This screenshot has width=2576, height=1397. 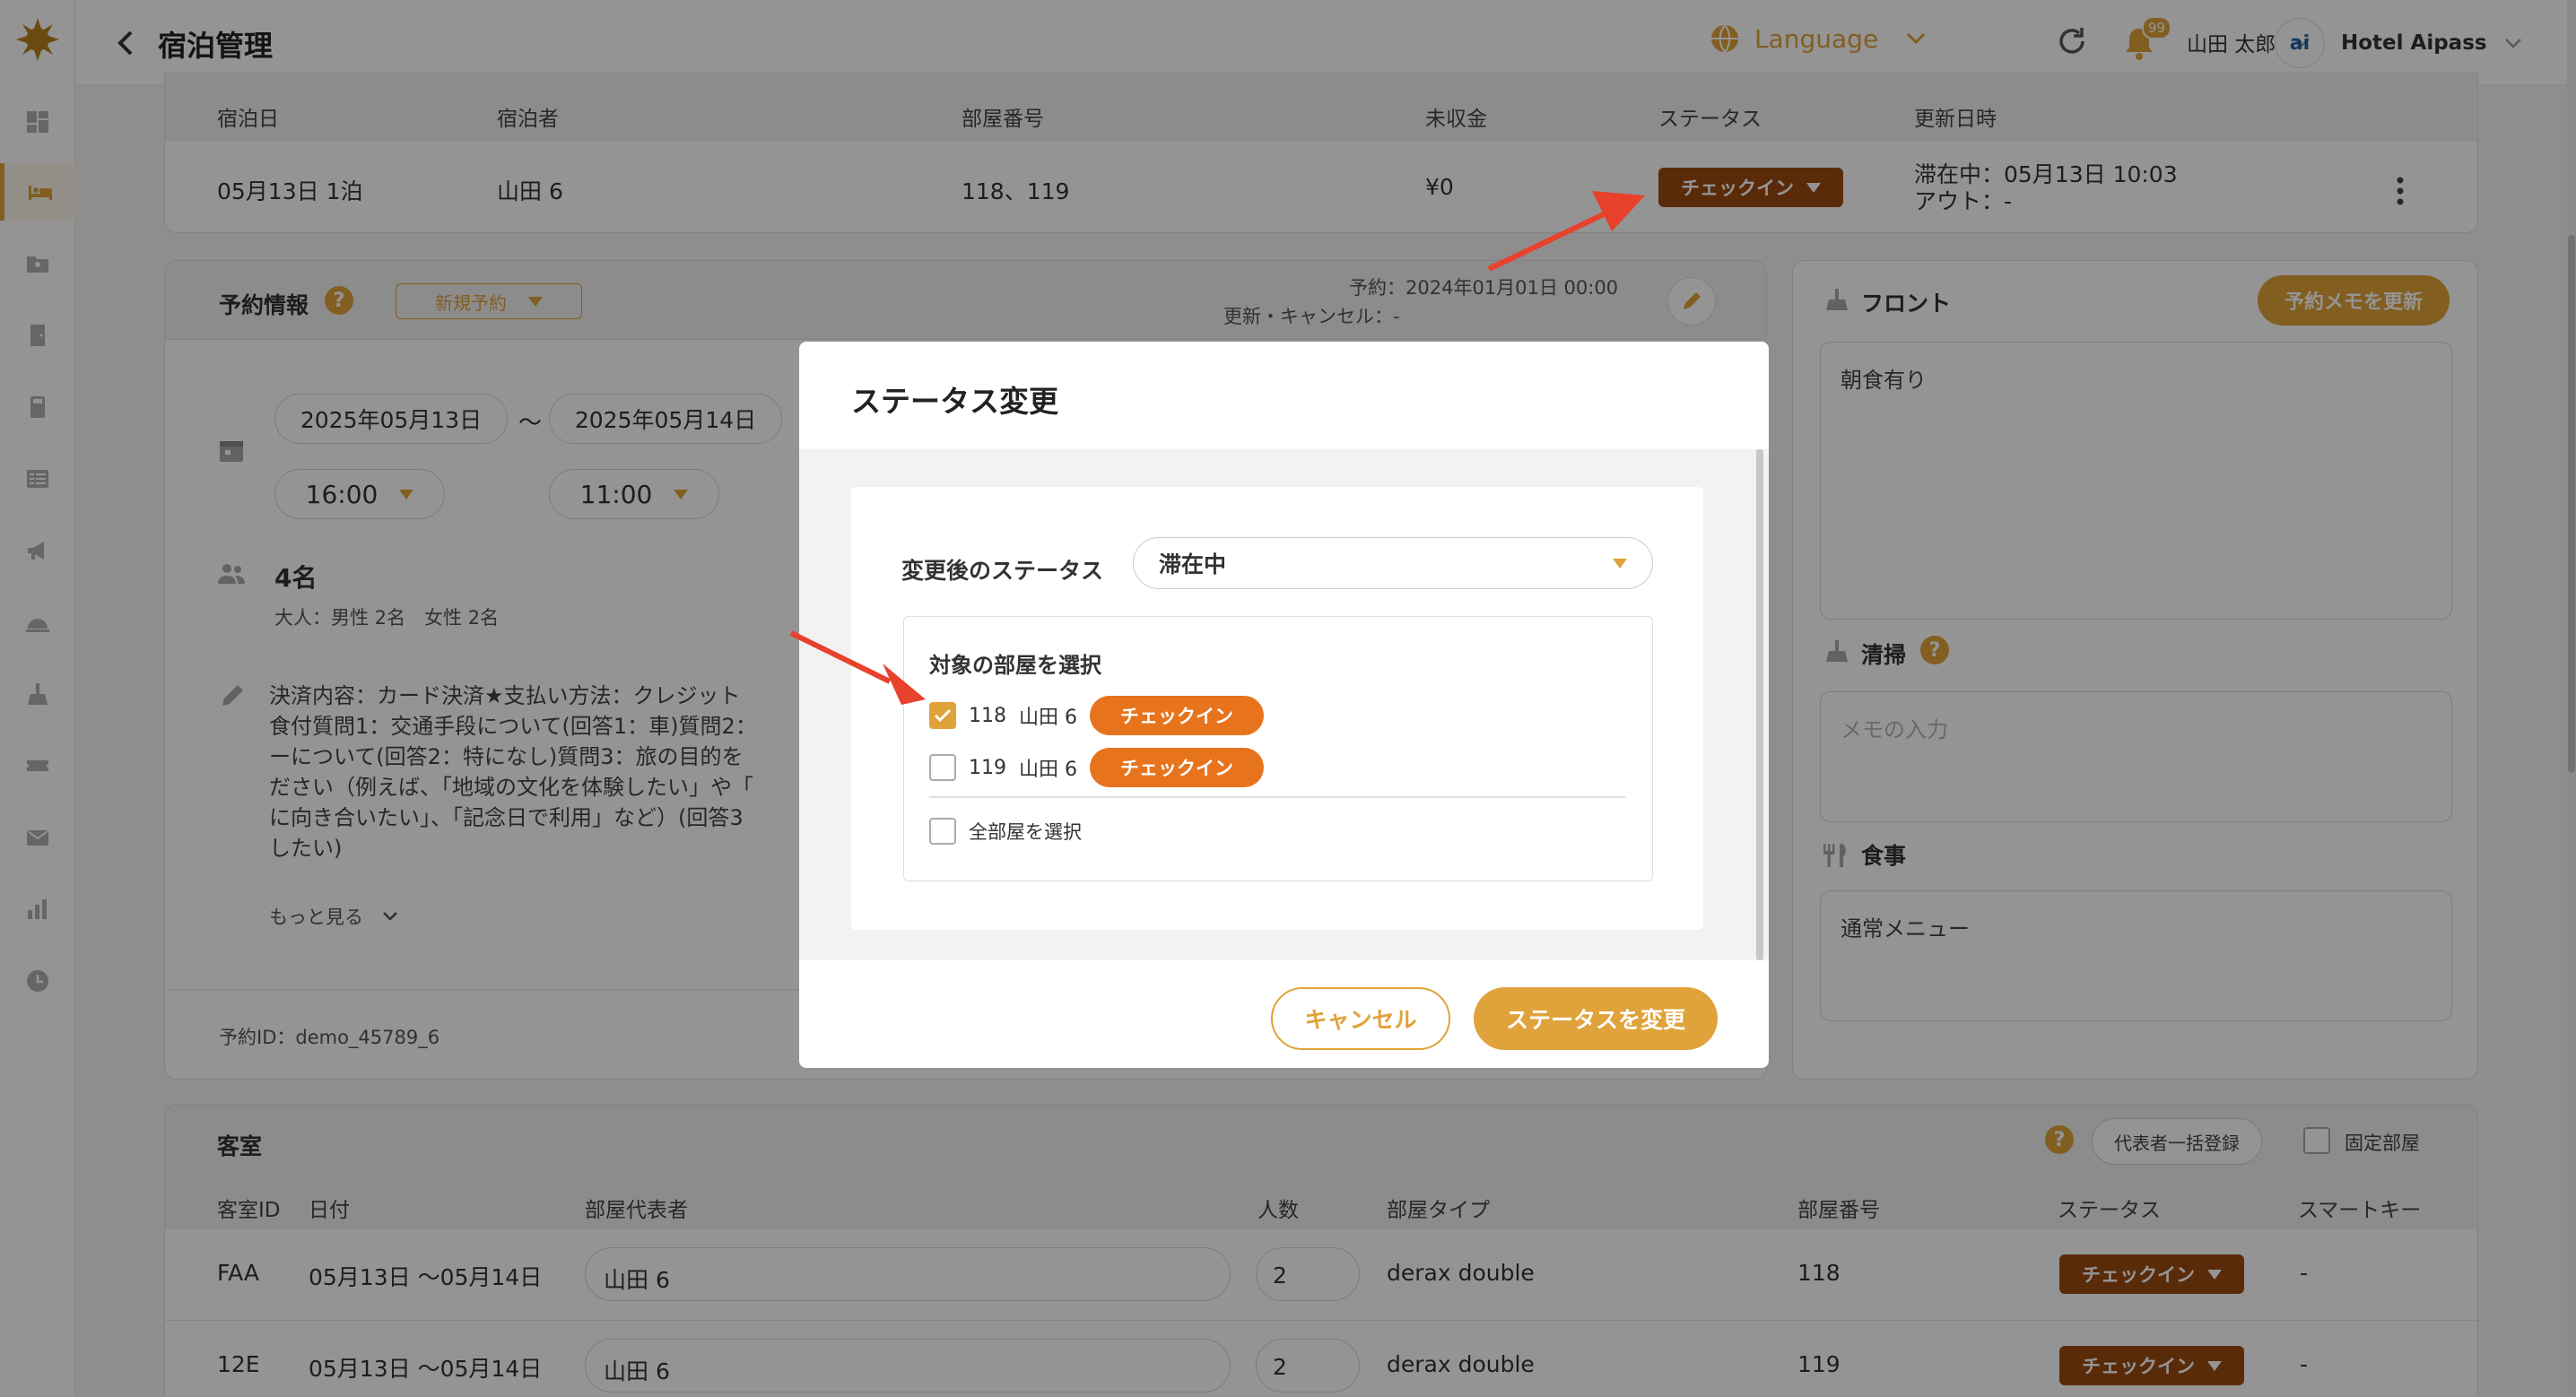 What do you see at coordinates (1620, 563) in the screenshot?
I see `caret-down-icon` at bounding box center [1620, 563].